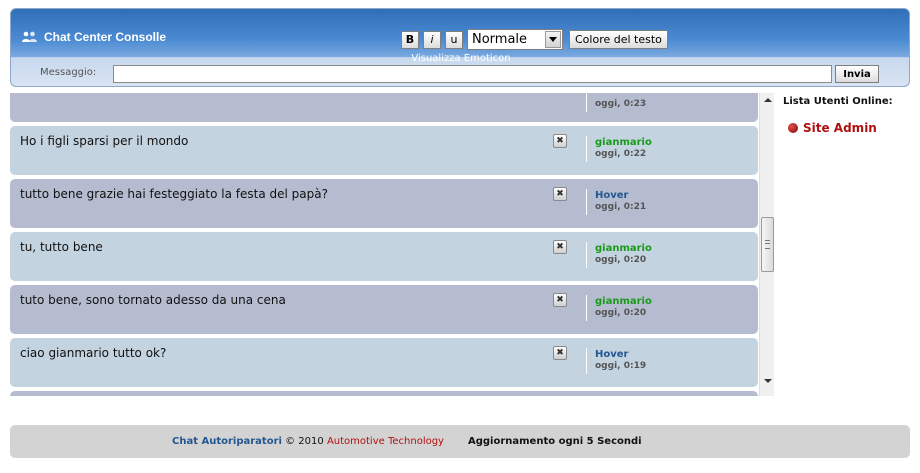 The image size is (920, 473). What do you see at coordinates (767, 100) in the screenshot?
I see `scroll-up-arrow-icon` at bounding box center [767, 100].